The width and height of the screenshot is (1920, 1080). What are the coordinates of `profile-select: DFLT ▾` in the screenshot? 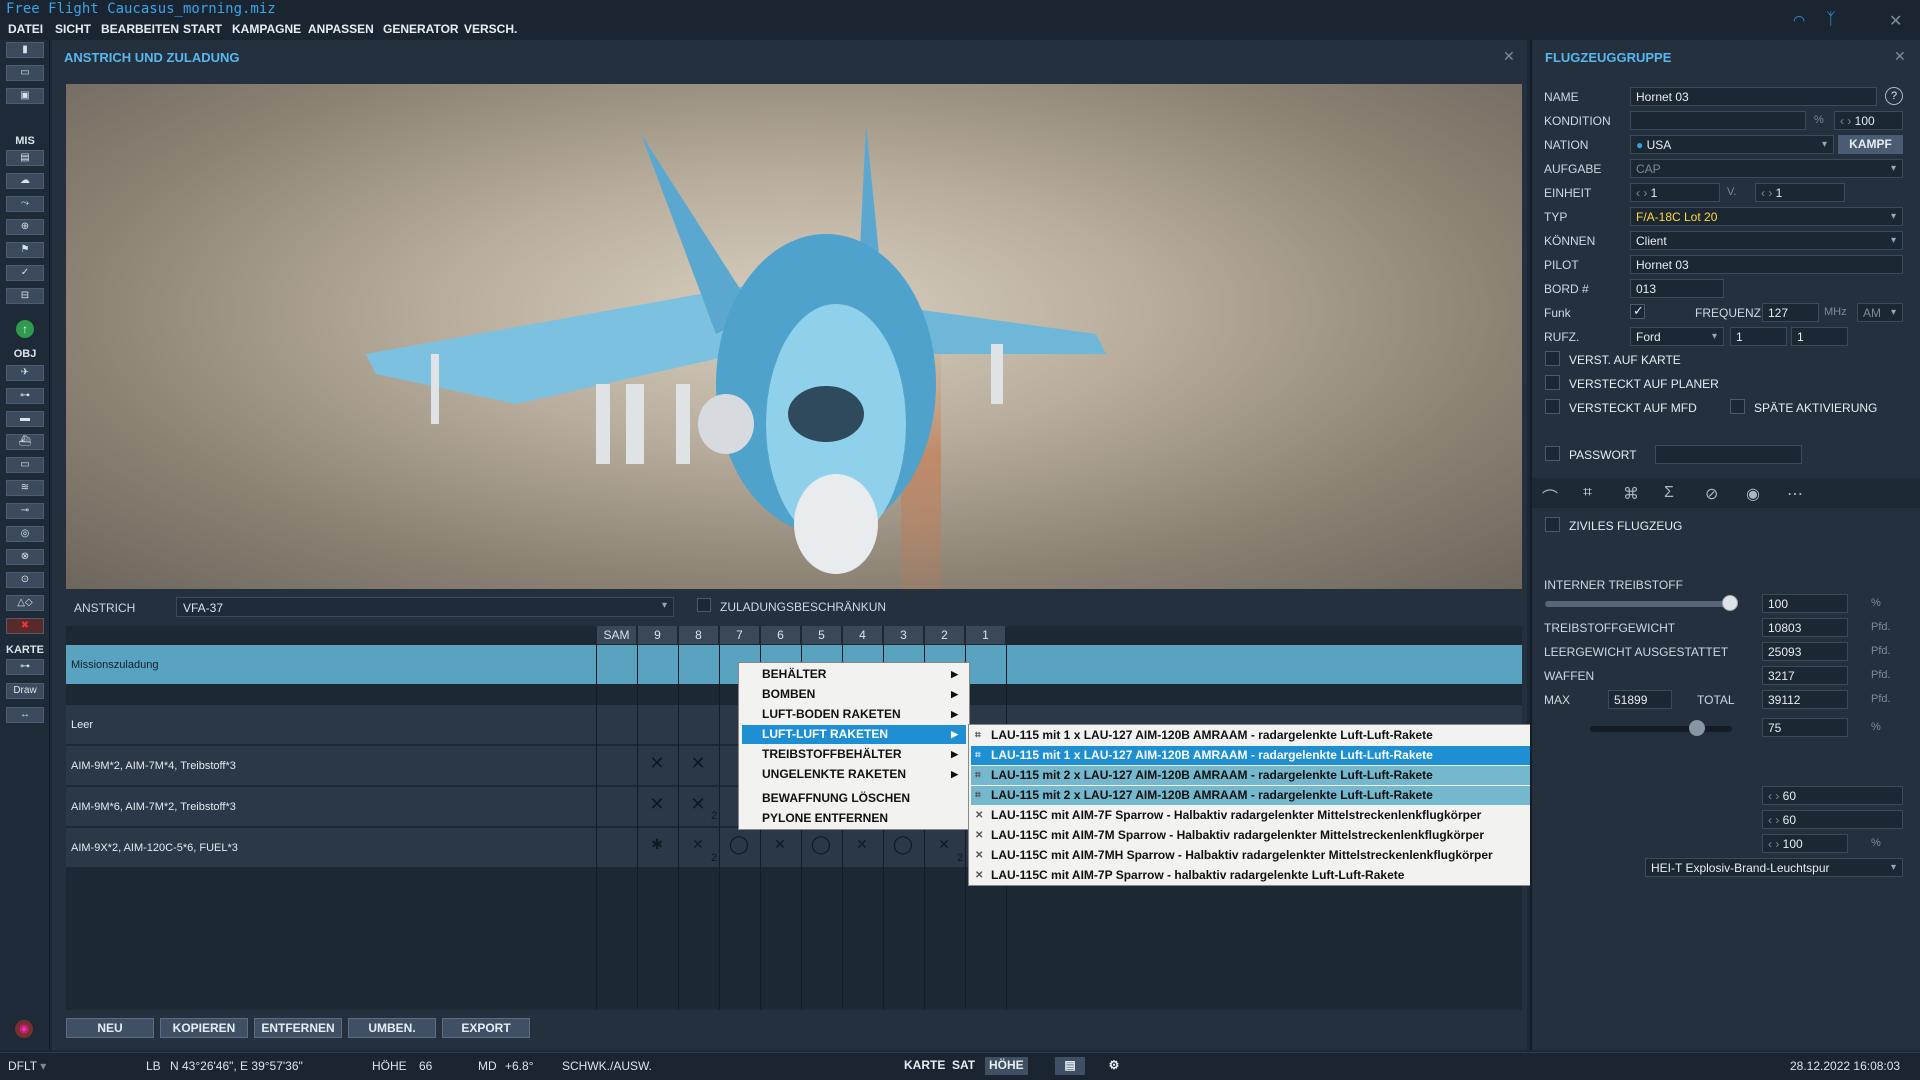 It's located at (27, 1066).